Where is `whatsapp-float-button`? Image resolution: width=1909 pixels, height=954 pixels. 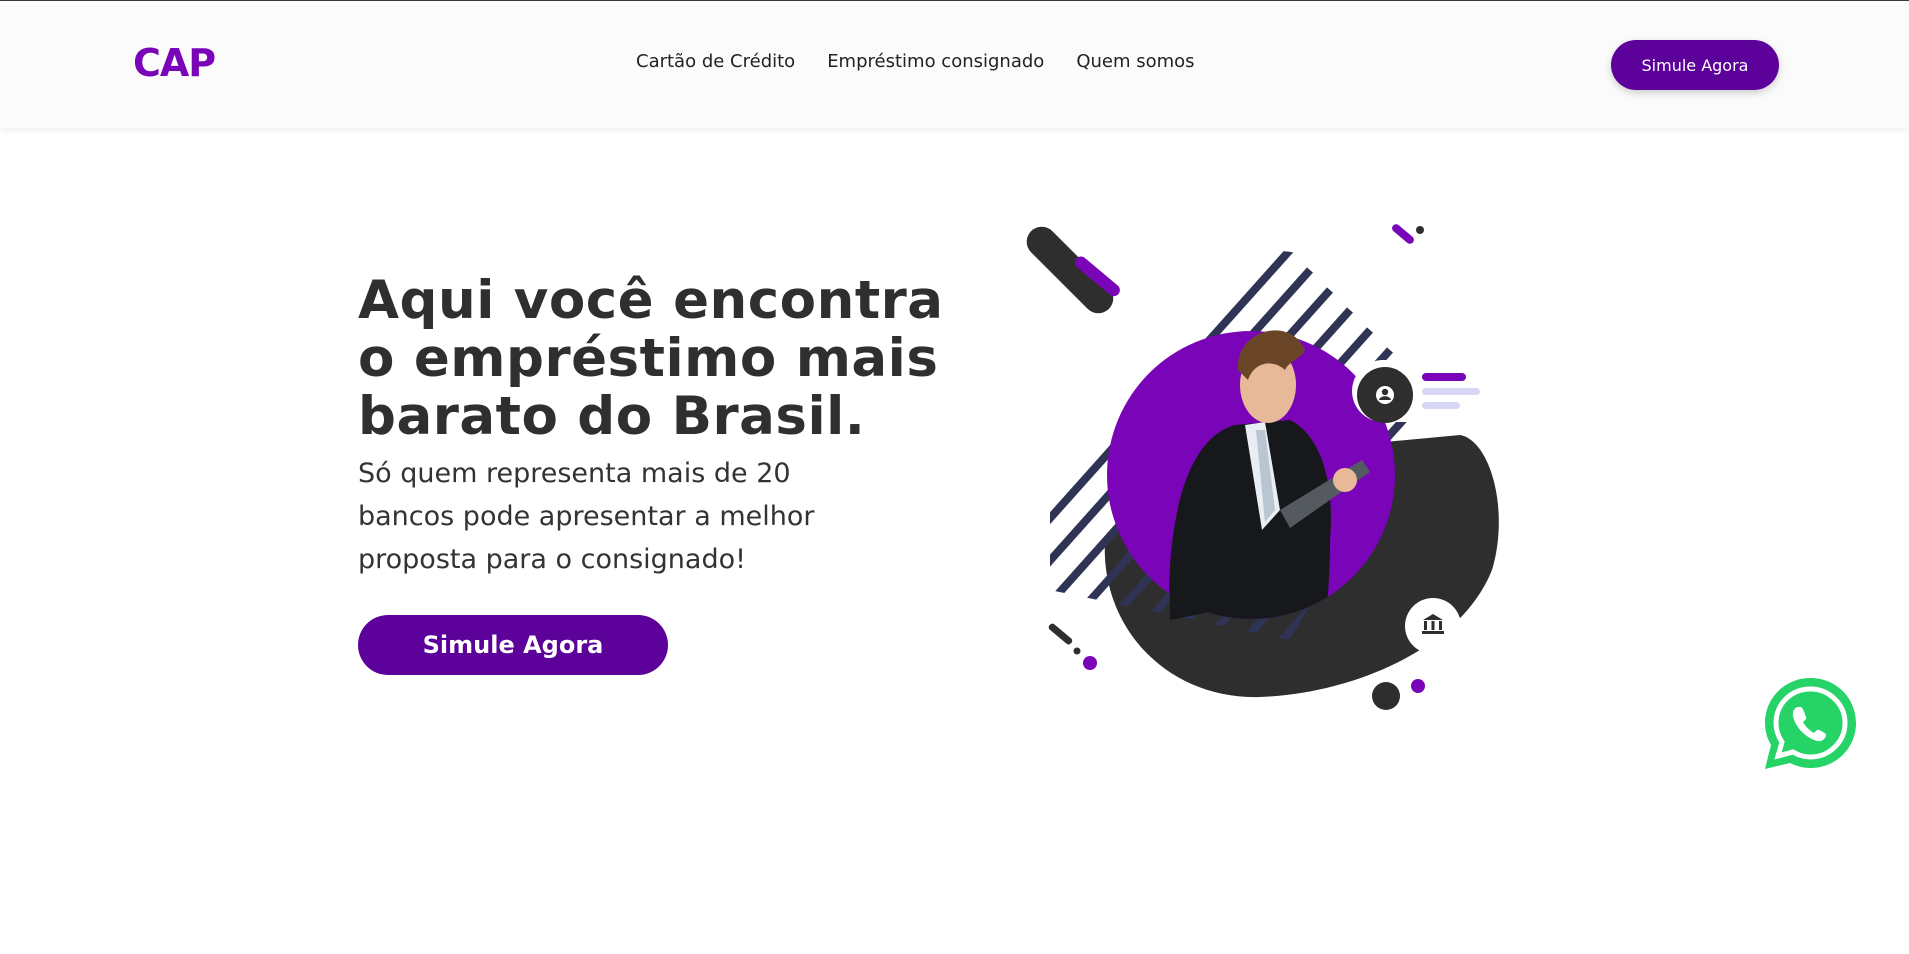 whatsapp-float-button is located at coordinates (1810, 723).